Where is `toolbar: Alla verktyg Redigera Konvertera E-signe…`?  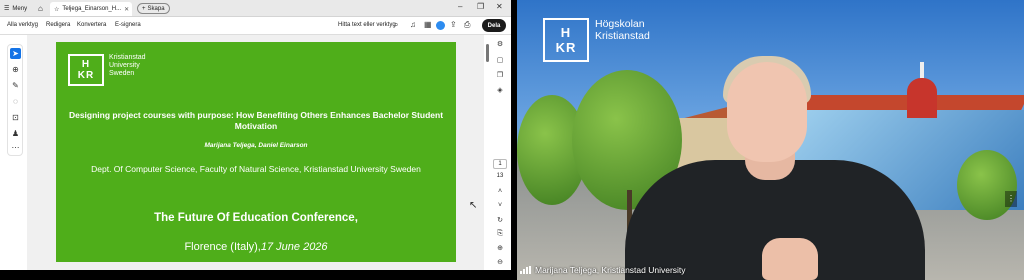 toolbar: Alla verktyg Redigera Konvertera E-signe… is located at coordinates (255, 26).